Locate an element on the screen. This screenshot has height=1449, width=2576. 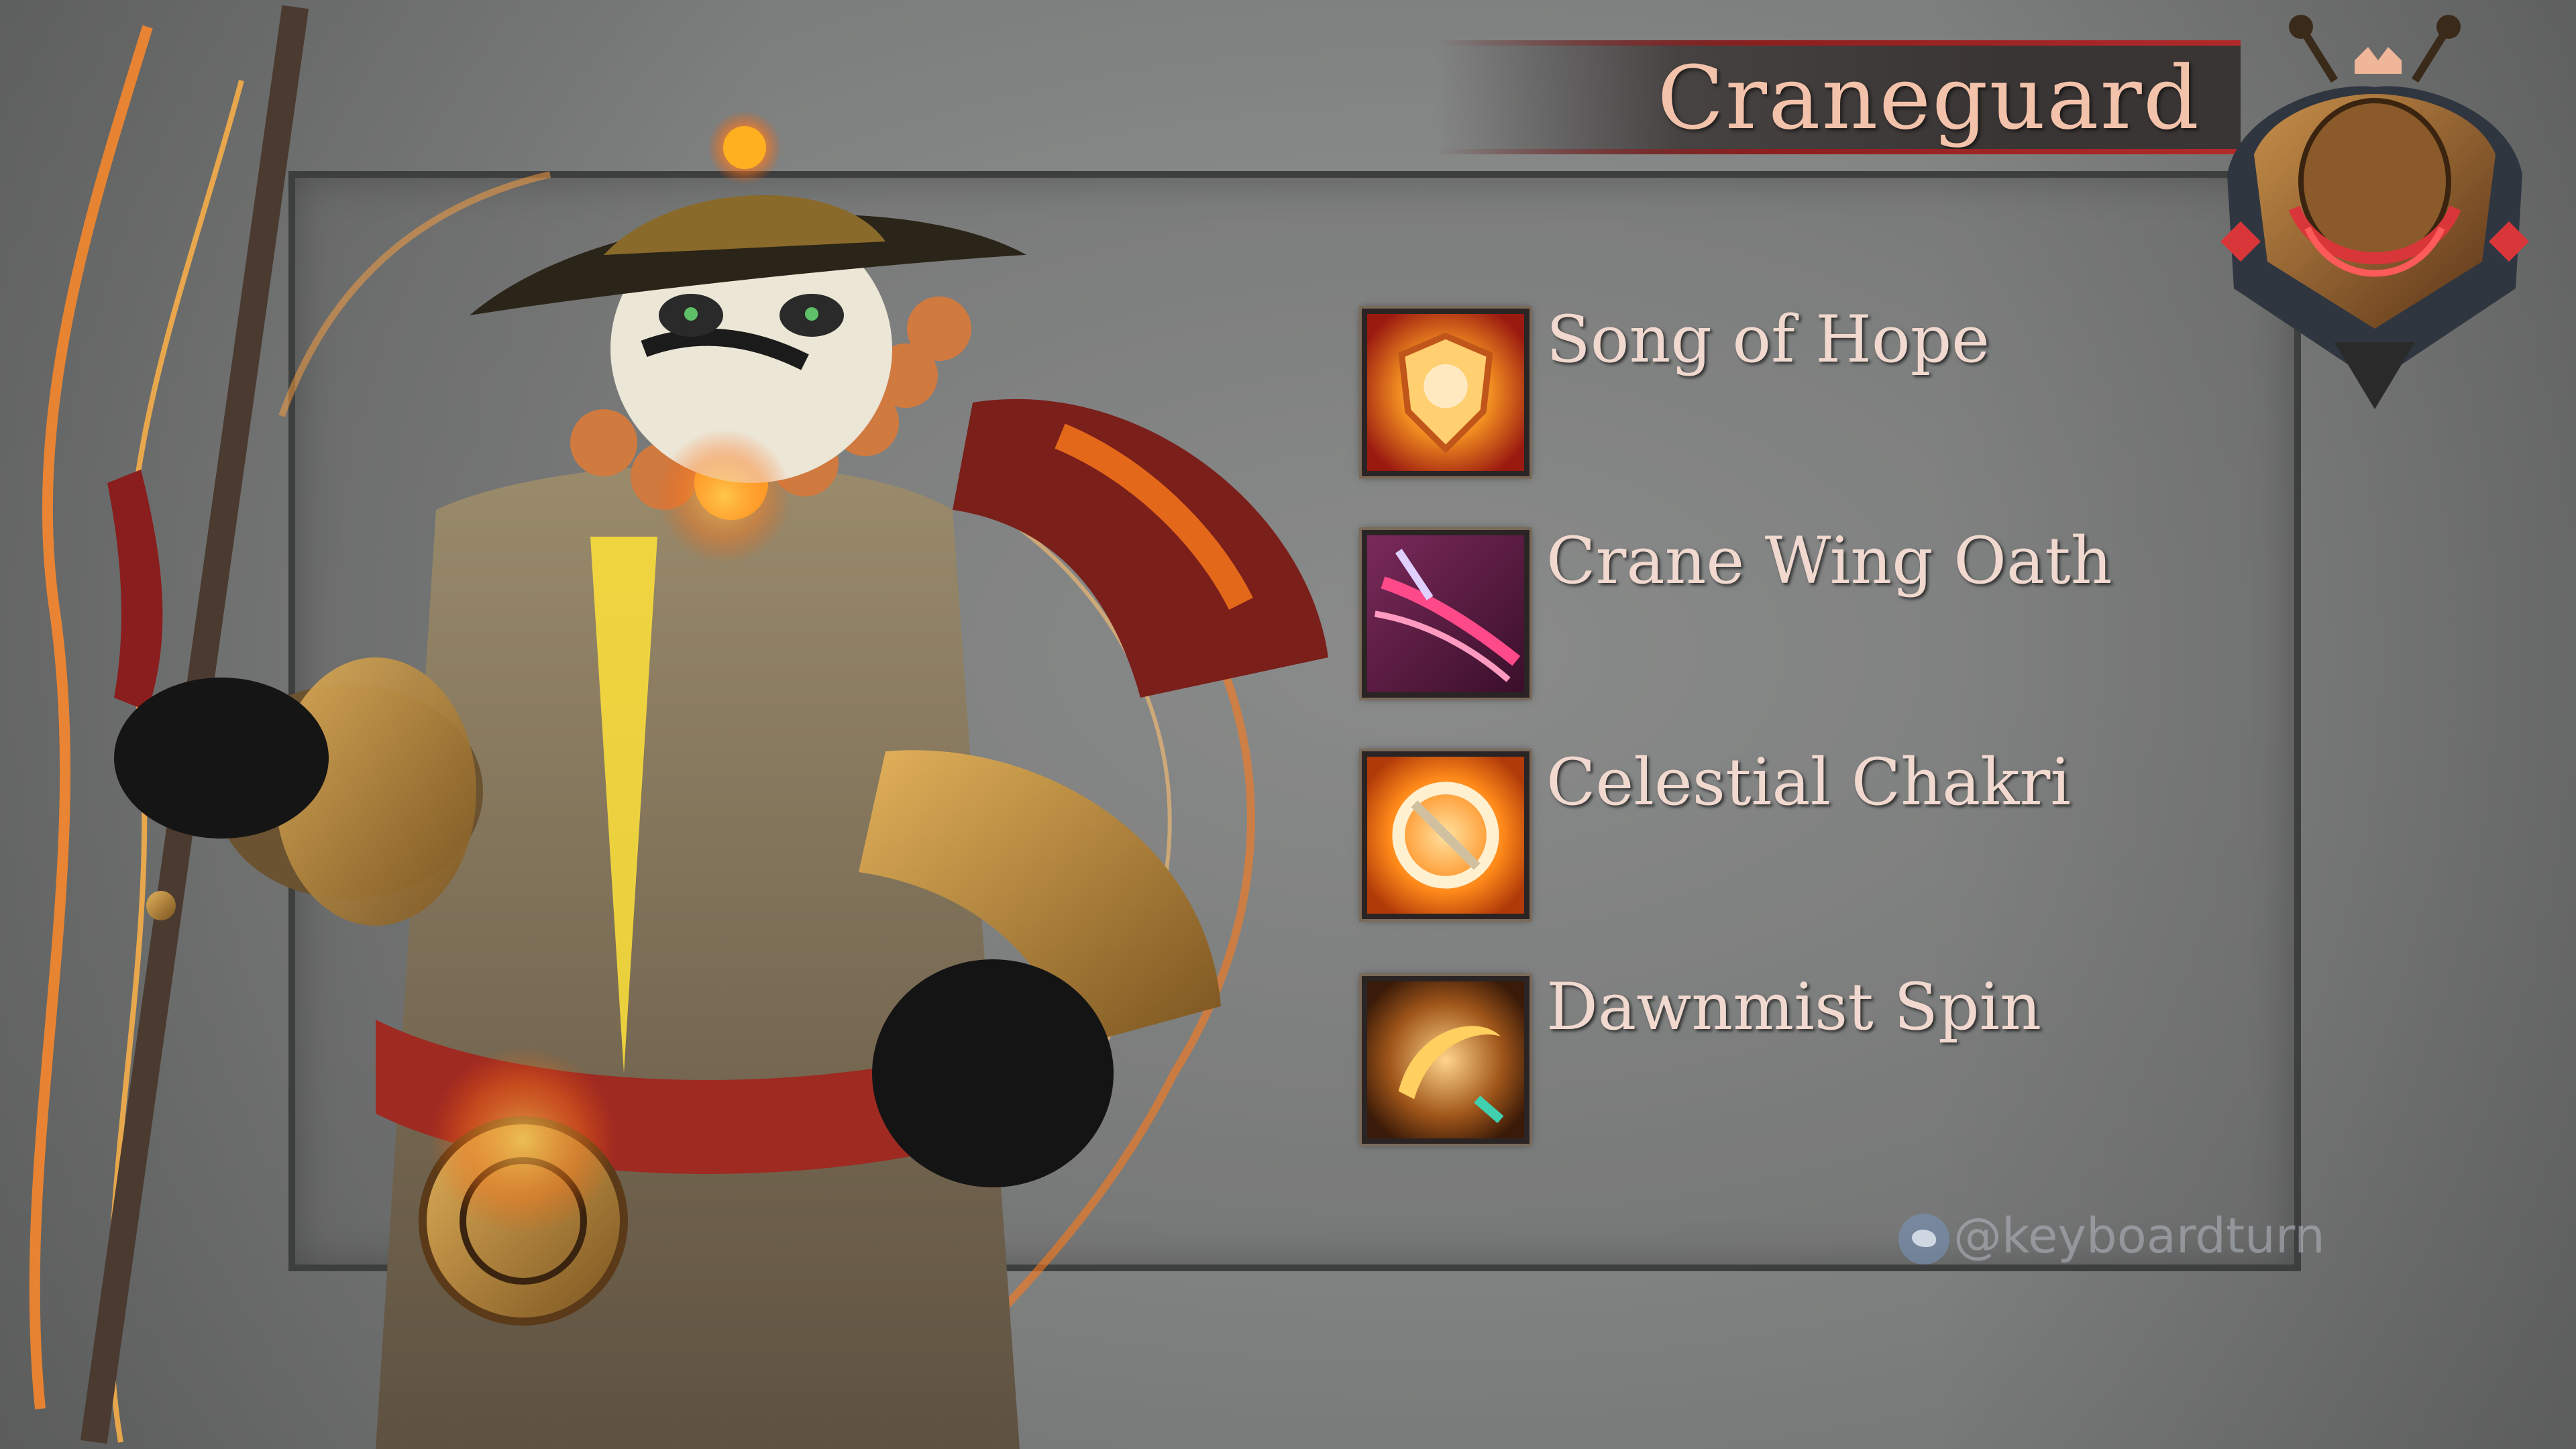
twitter-bird-icon is located at coordinates (1923, 1239).